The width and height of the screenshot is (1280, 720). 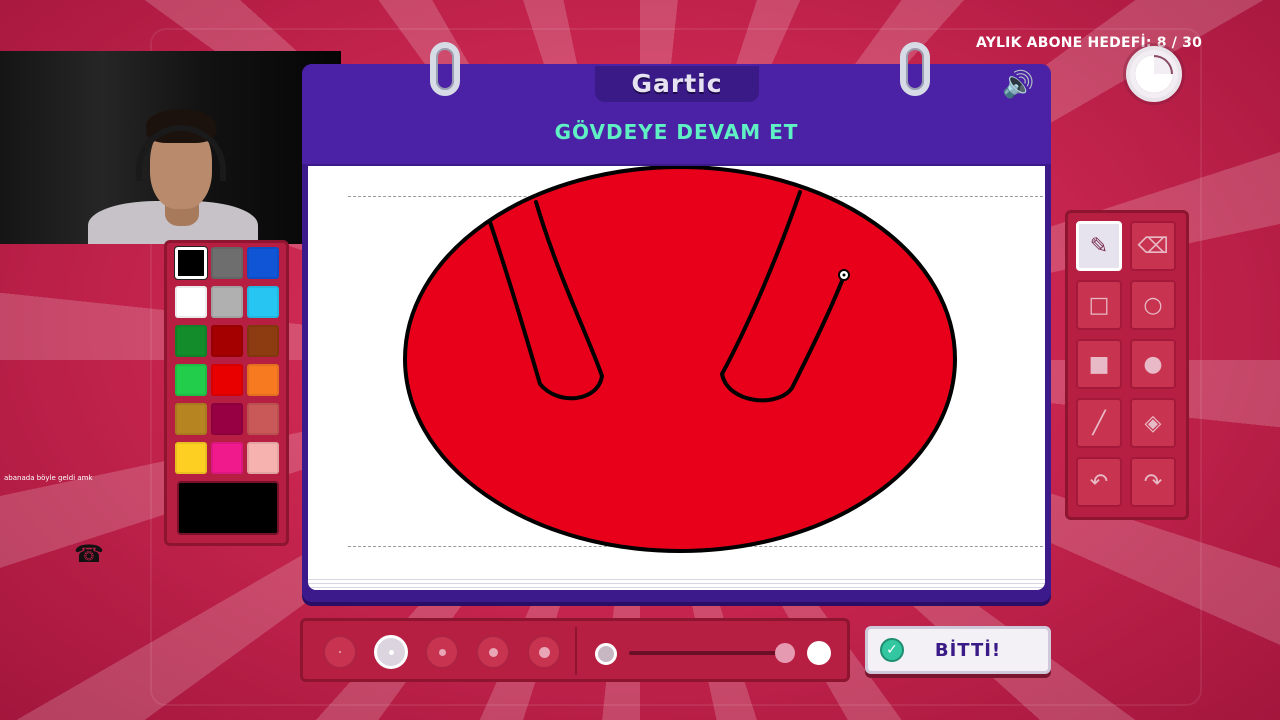 I want to click on opacity-slider-track, so click(x=709, y=653).